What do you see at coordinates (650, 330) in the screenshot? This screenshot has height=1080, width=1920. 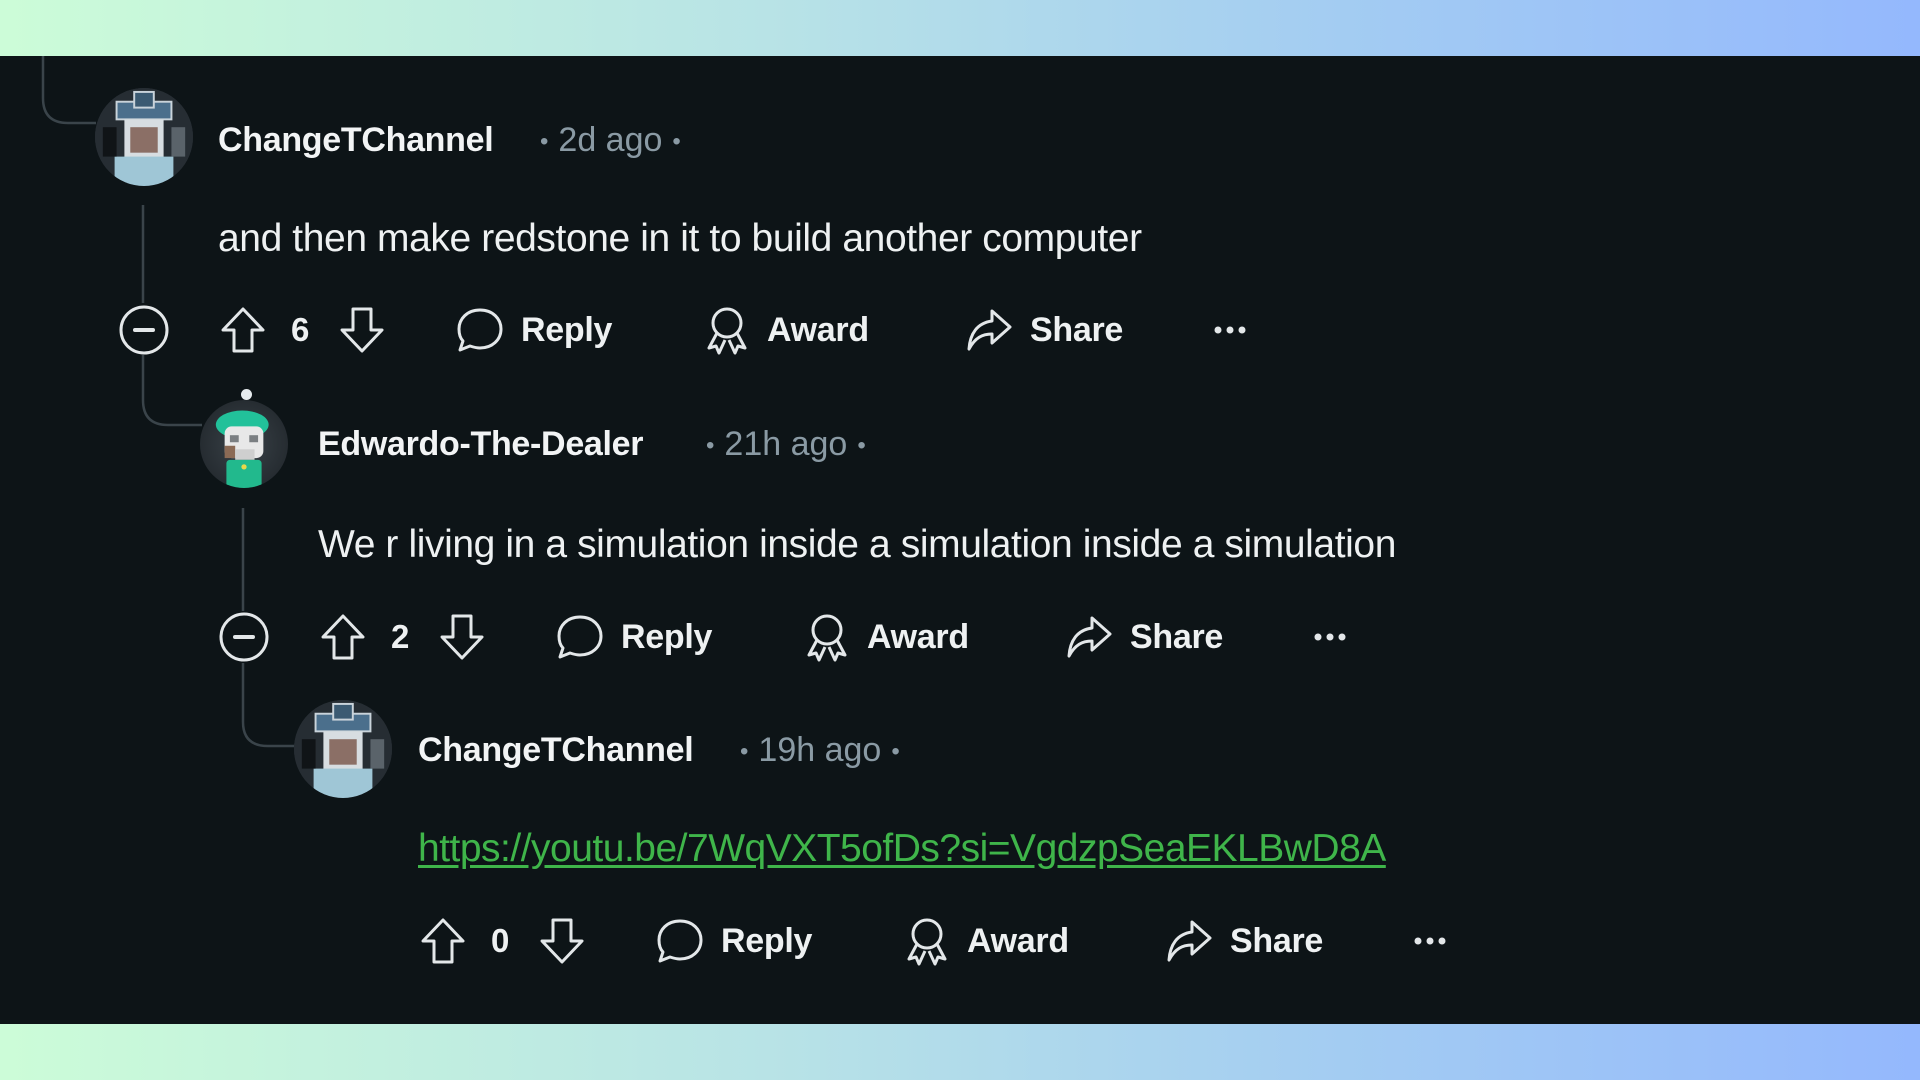 I see `comment-actions: 6 Reply Award Share` at bounding box center [650, 330].